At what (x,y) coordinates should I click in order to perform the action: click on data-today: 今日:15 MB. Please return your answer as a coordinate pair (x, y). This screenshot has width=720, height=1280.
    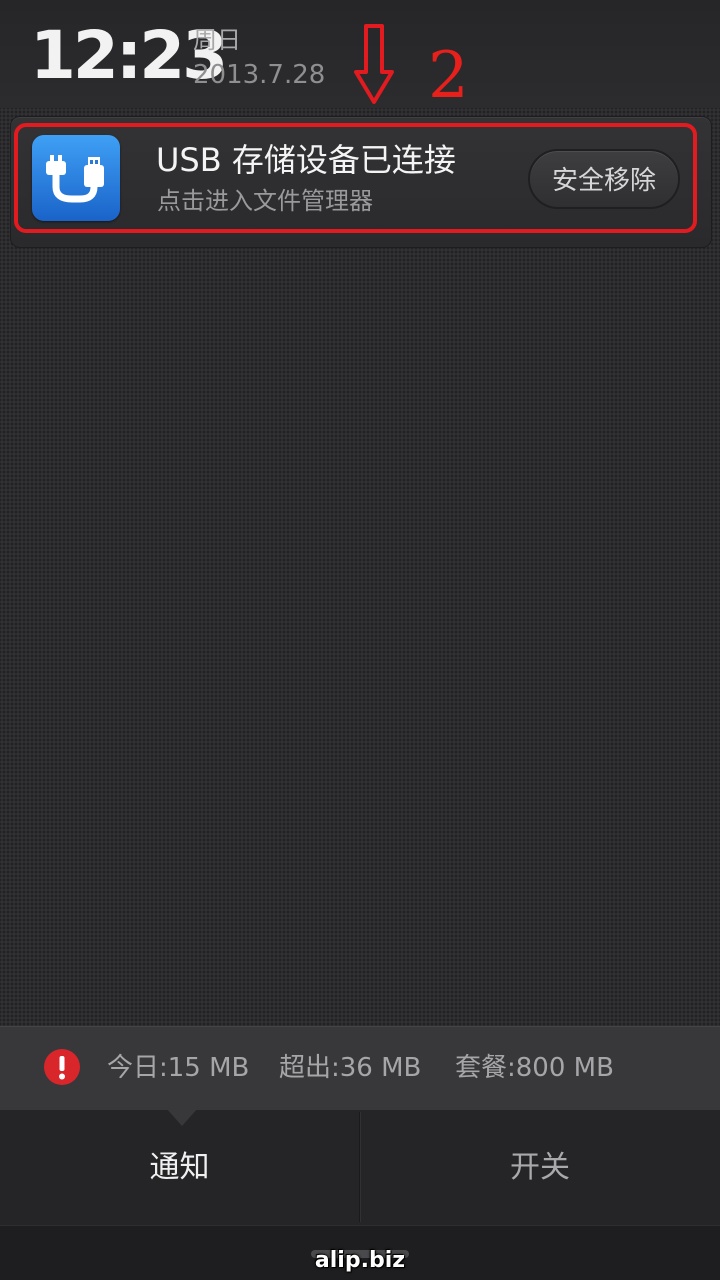
    Looking at the image, I should click on (178, 1068).